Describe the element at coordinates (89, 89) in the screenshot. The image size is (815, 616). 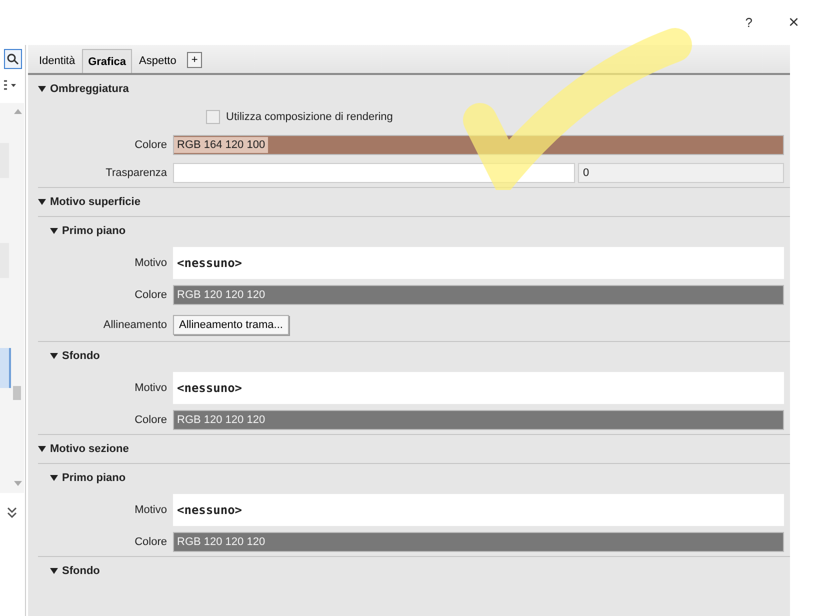
I see `section-header: Ombreggiatura` at that location.